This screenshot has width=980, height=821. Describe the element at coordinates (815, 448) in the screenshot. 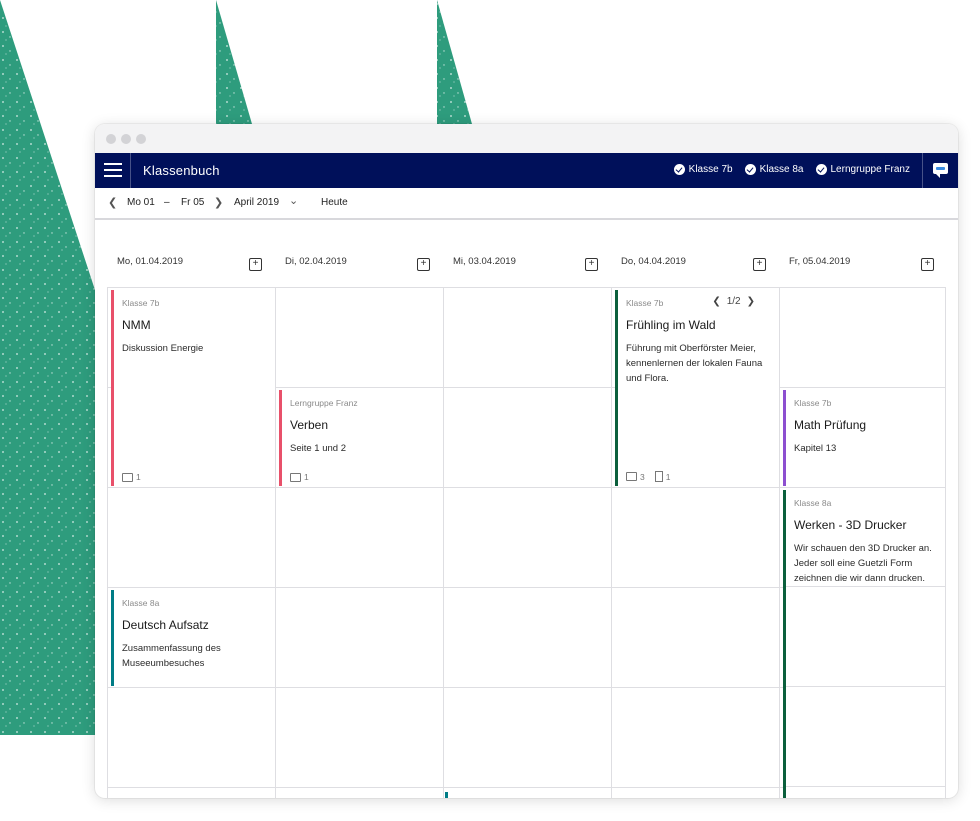

I see `lesson-description: Kapitel 13` at that location.